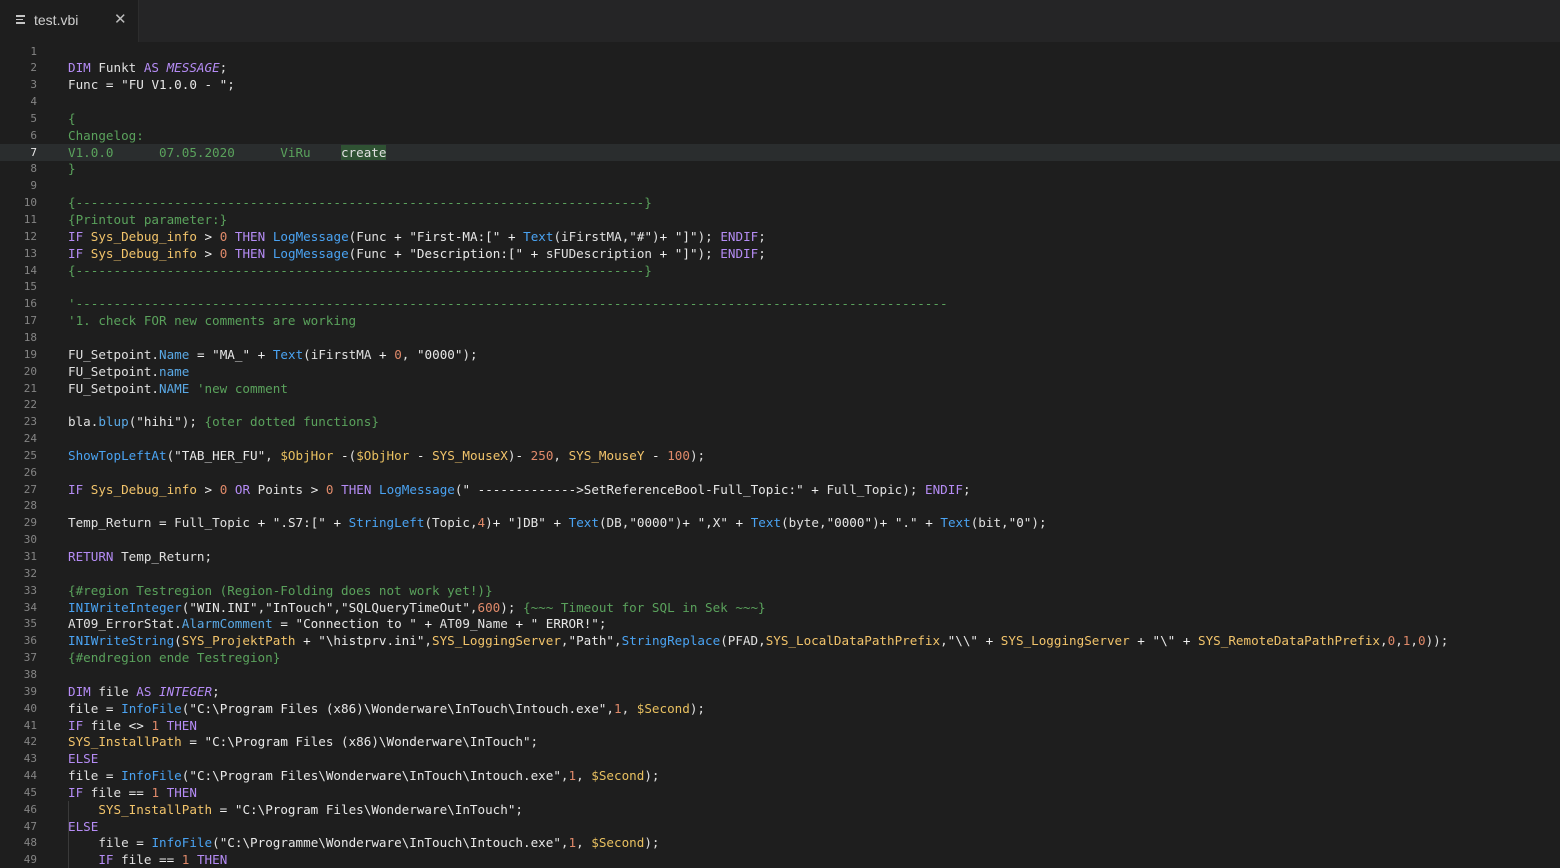 Image resolution: width=1560 pixels, height=868 pixels. Describe the element at coordinates (780, 168) in the screenshot. I see `code-line: 8}` at that location.